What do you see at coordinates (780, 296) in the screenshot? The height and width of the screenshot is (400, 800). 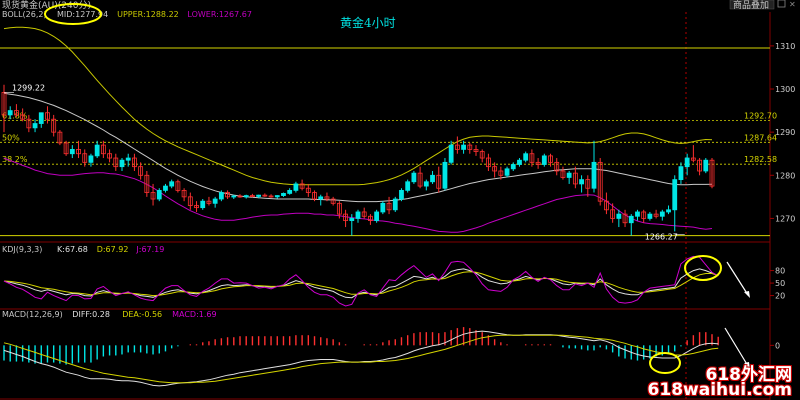 I see `y-tick-label: 20` at bounding box center [780, 296].